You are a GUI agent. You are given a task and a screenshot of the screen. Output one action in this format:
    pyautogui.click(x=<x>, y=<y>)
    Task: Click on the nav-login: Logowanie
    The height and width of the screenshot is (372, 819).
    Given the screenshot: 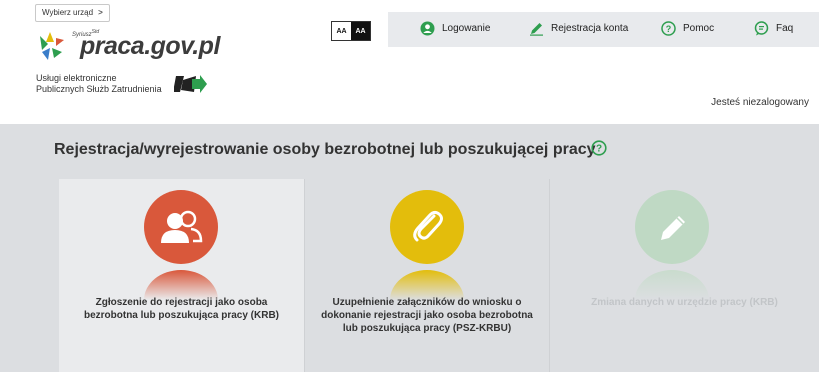 What is the action you would take?
    pyautogui.click(x=455, y=28)
    